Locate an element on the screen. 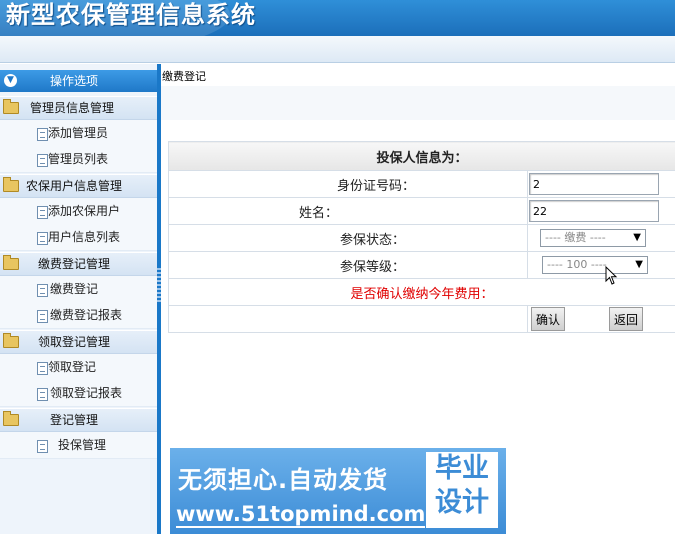 This screenshot has width=675, height=534. sidebar-item-add-user: 添加农保用户 is located at coordinates (78, 211).